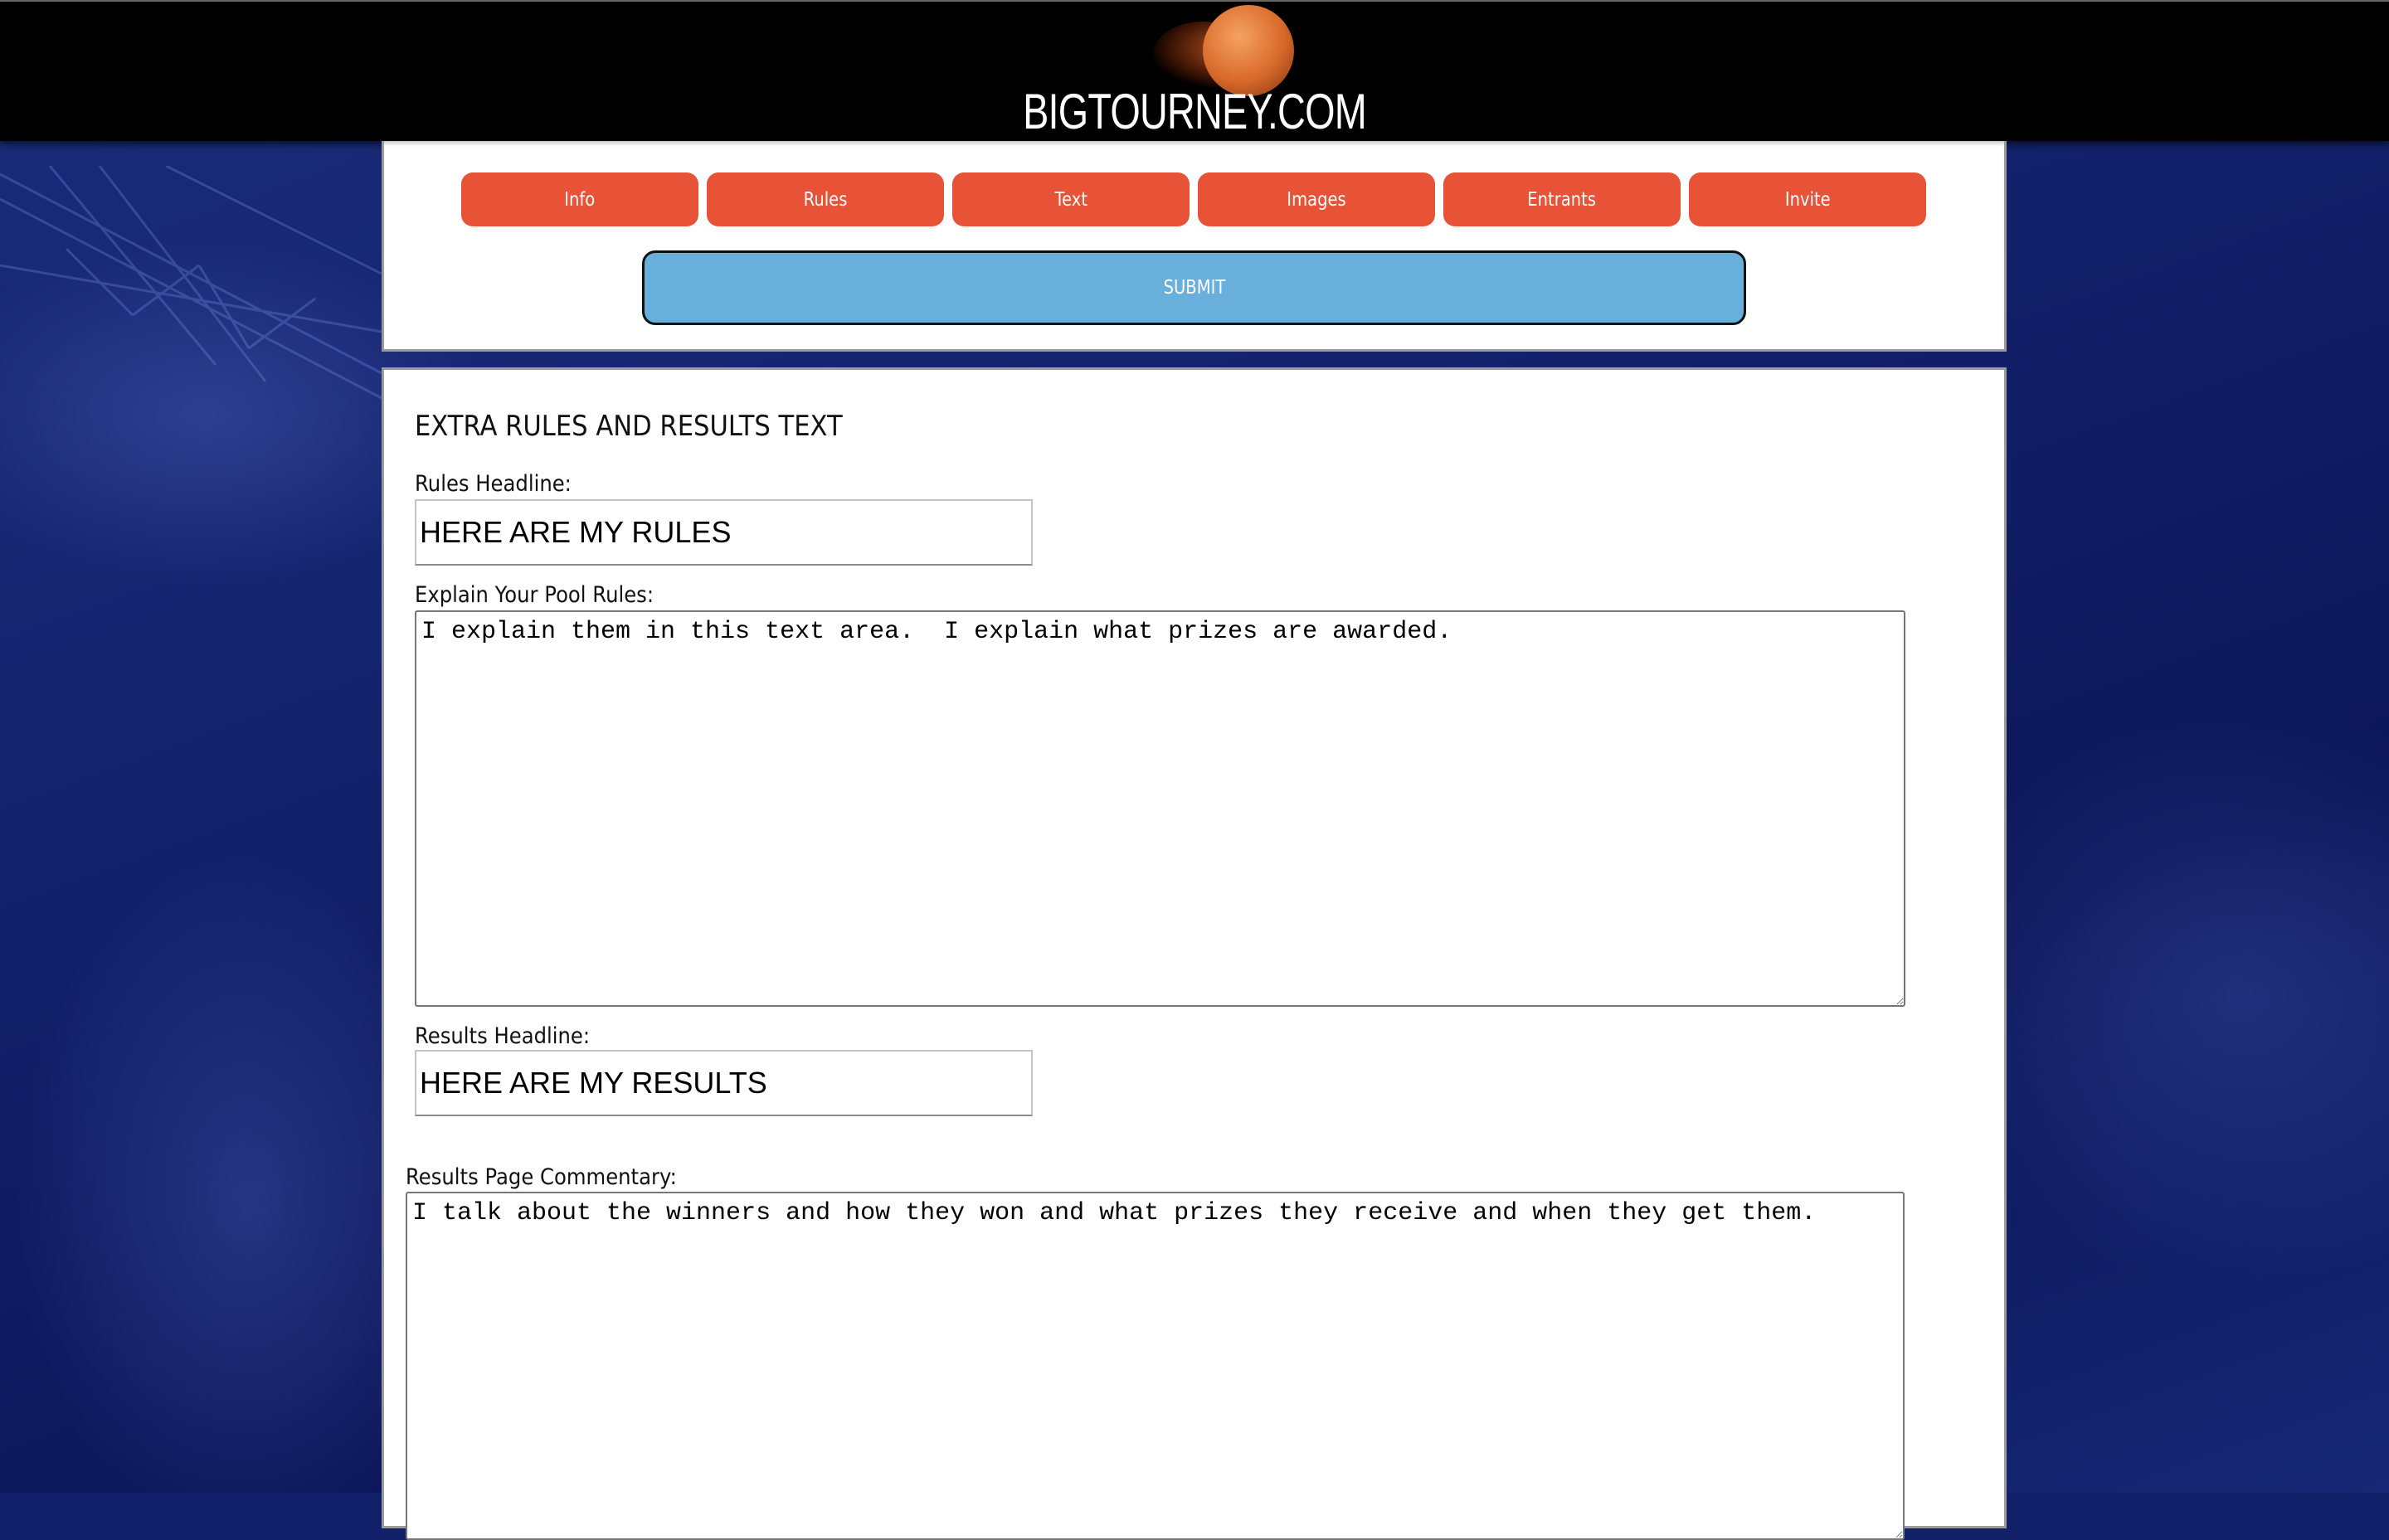  What do you see at coordinates (534, 595) in the screenshot?
I see `pool-rules-label: Explain Your Pool Rules:` at bounding box center [534, 595].